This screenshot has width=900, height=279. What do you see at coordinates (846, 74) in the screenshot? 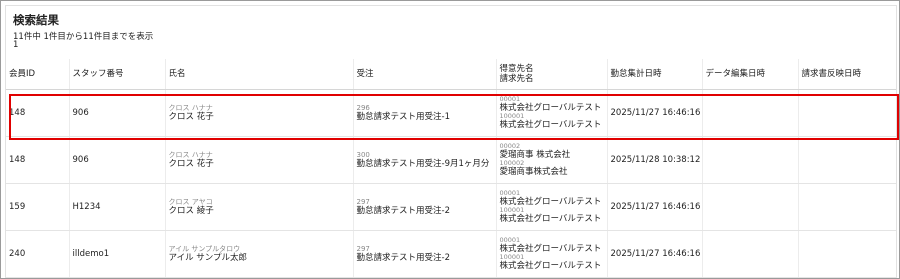
I see `column-header-invoice-at: 請求書反映日時` at bounding box center [846, 74].